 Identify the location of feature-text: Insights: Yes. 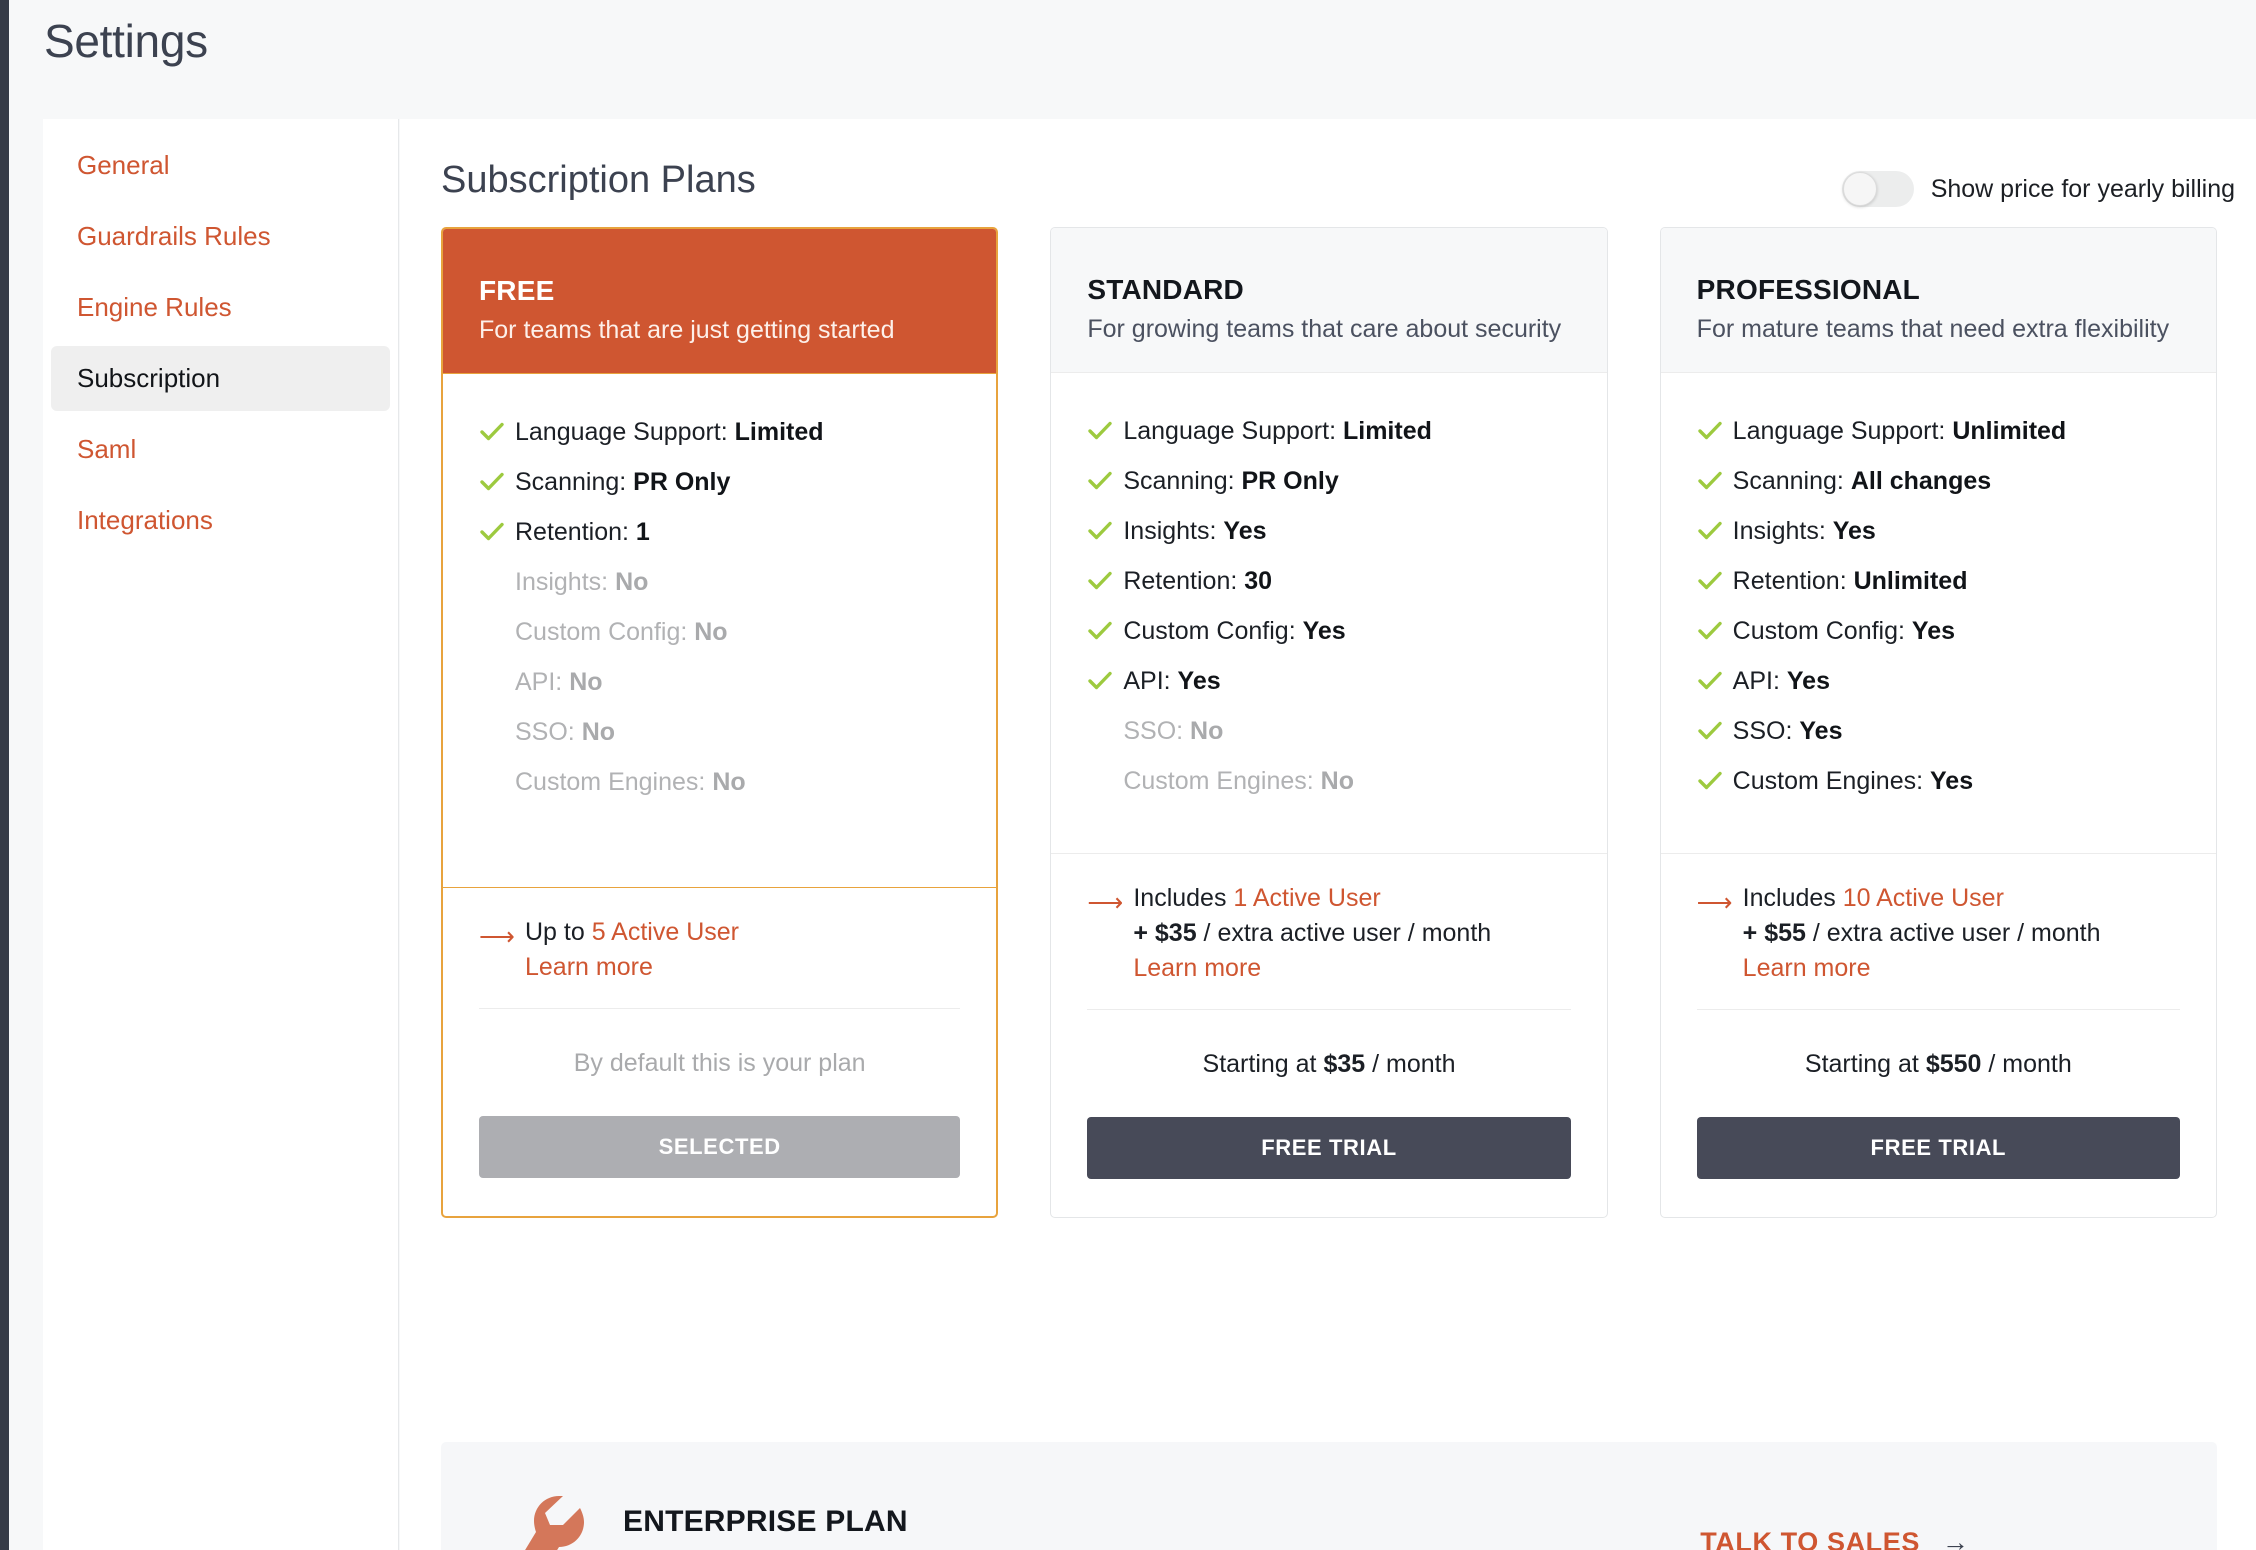
(1194, 531).